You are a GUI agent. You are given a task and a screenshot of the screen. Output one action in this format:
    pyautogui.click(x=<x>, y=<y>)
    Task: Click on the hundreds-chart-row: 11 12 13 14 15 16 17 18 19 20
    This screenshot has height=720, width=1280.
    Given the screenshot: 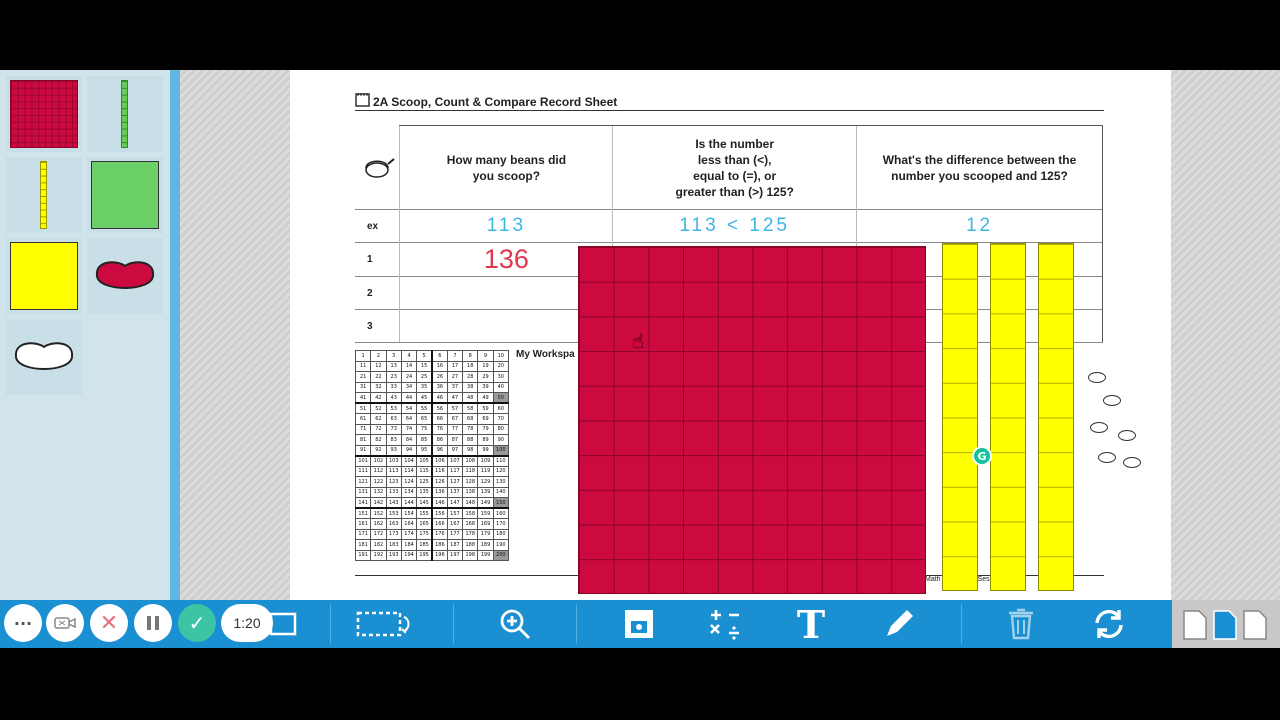 What is the action you would take?
    pyautogui.click(x=431, y=366)
    